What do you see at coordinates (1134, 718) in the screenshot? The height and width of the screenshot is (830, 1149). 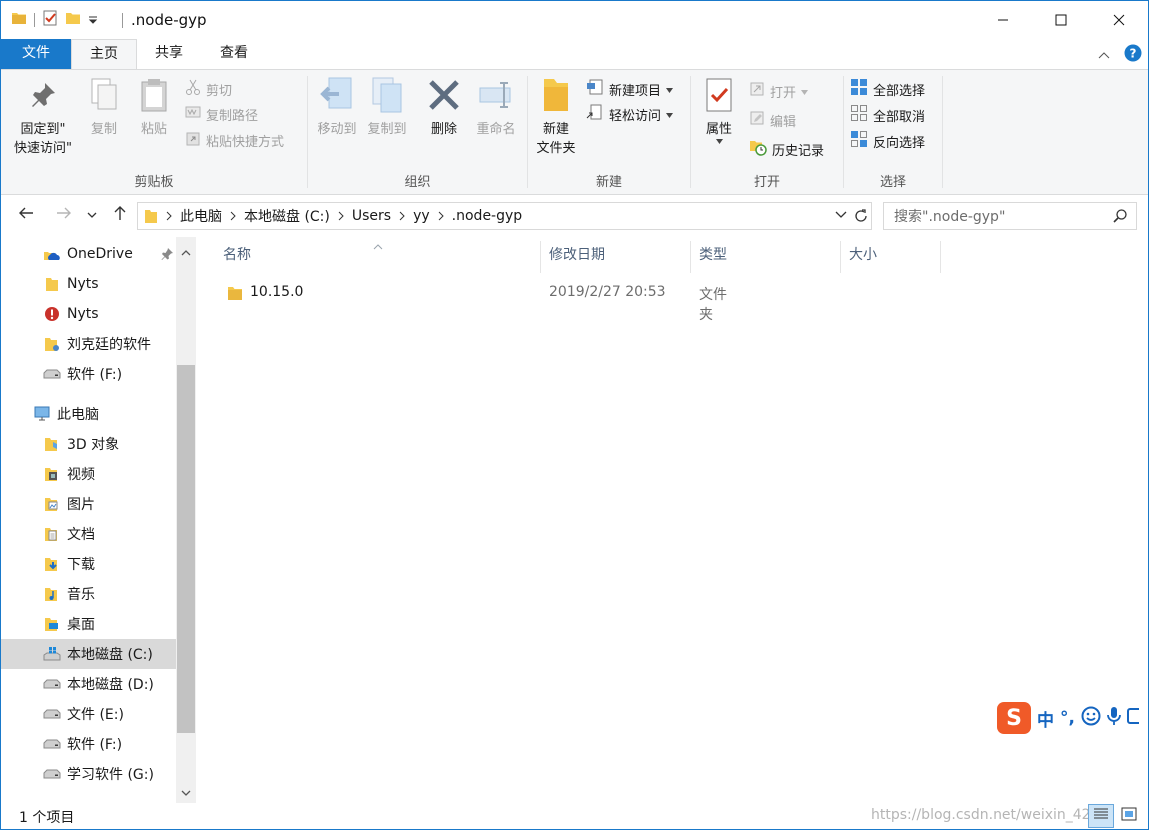 I see `keyboard-icon` at bounding box center [1134, 718].